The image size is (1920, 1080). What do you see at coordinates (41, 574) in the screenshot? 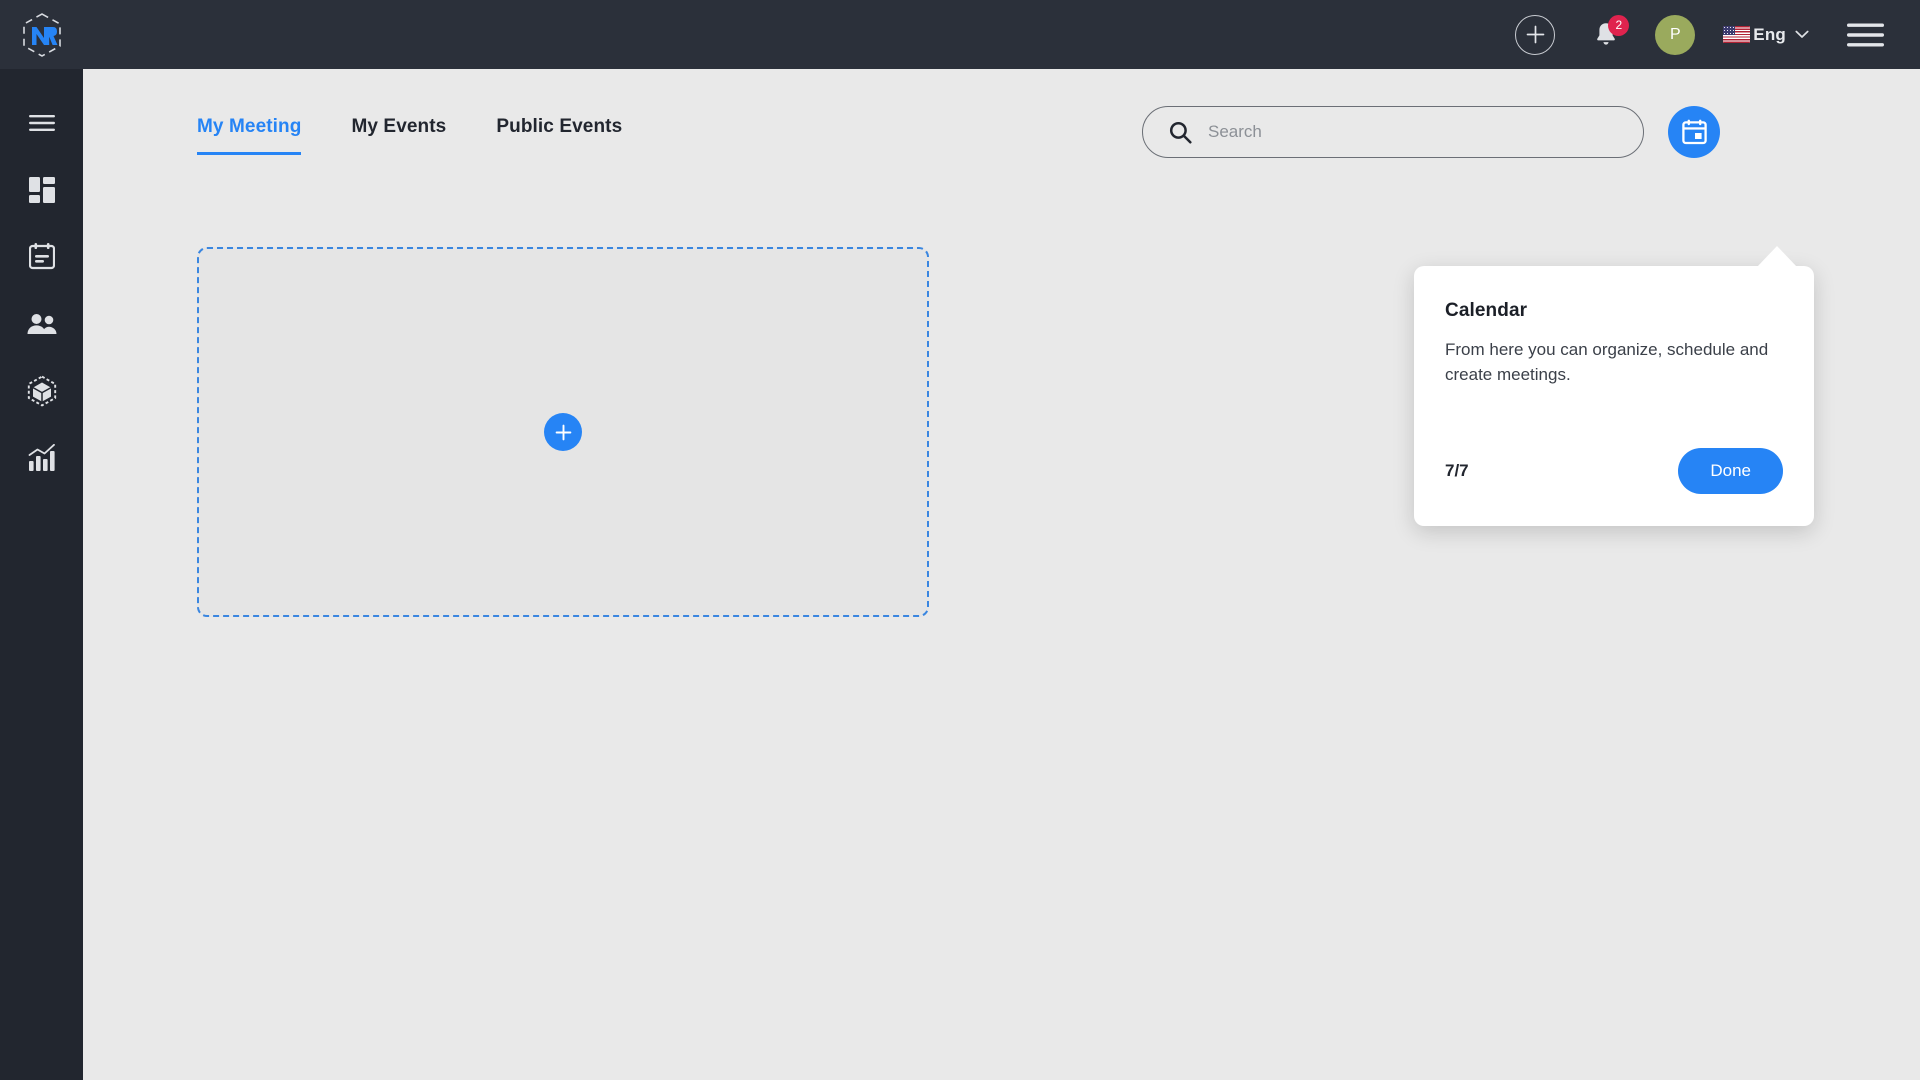
I see `left-sidebar` at bounding box center [41, 574].